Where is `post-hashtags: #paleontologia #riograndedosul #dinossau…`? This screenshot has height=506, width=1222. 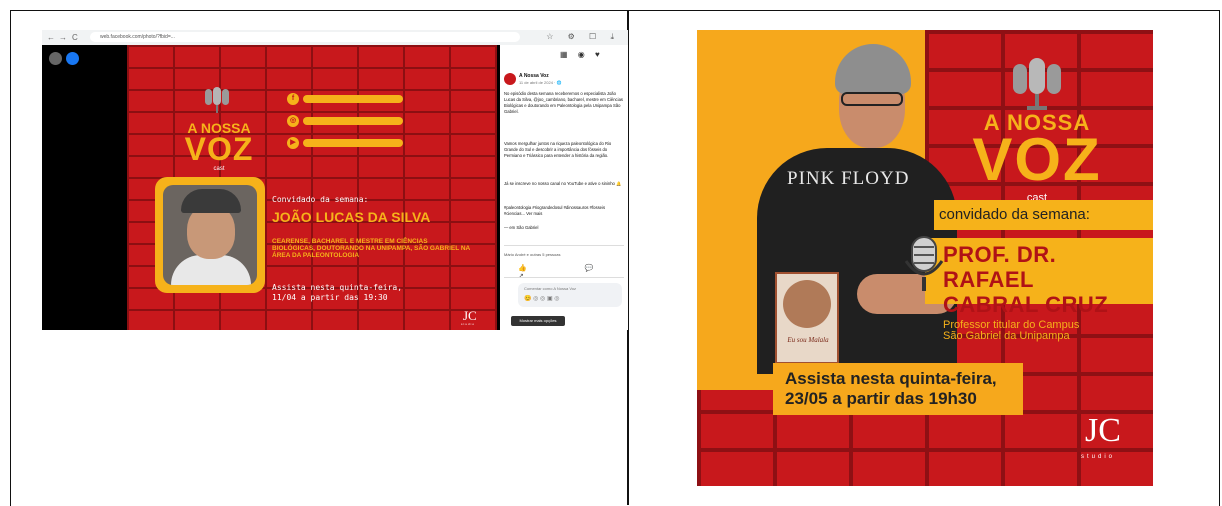 post-hashtags: #paleontologia #riograndedosul #dinossau… is located at coordinates (565, 211).